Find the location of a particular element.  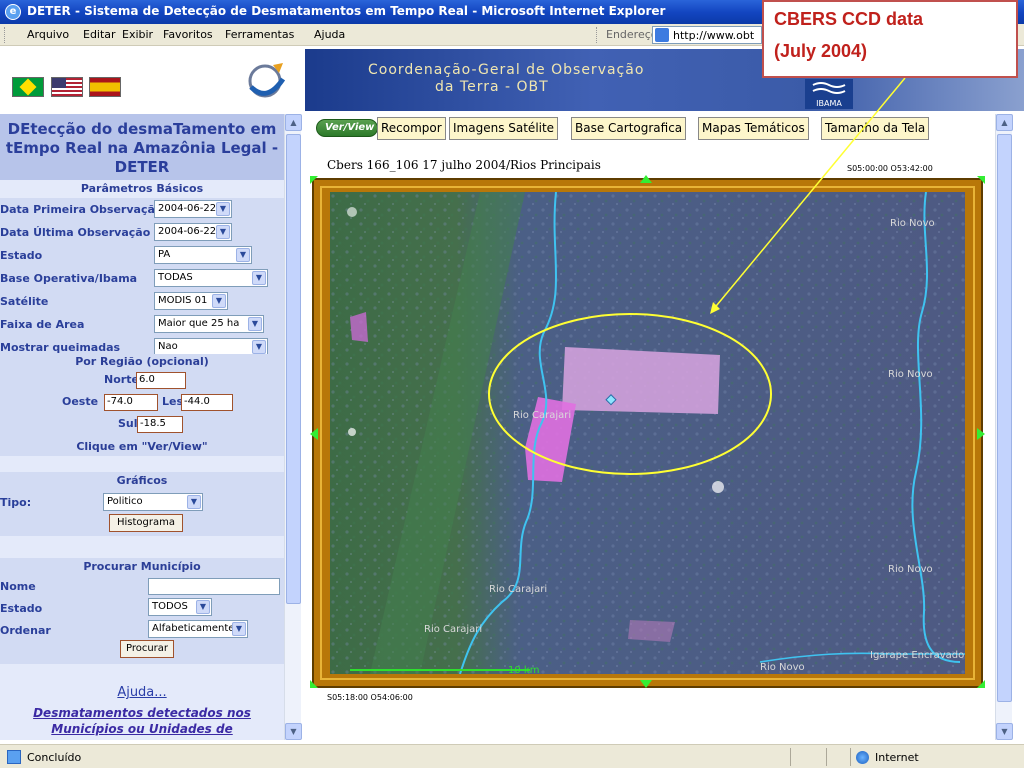

status-bar: Concluído Internet is located at coordinates (512, 756).